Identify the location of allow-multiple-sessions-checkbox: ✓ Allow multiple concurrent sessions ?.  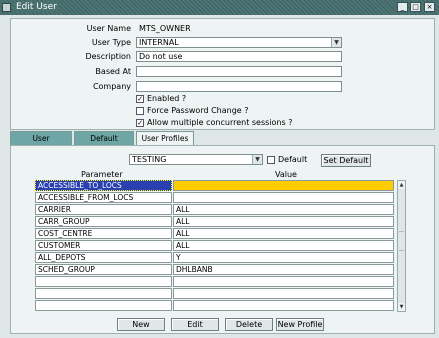
(214, 122).